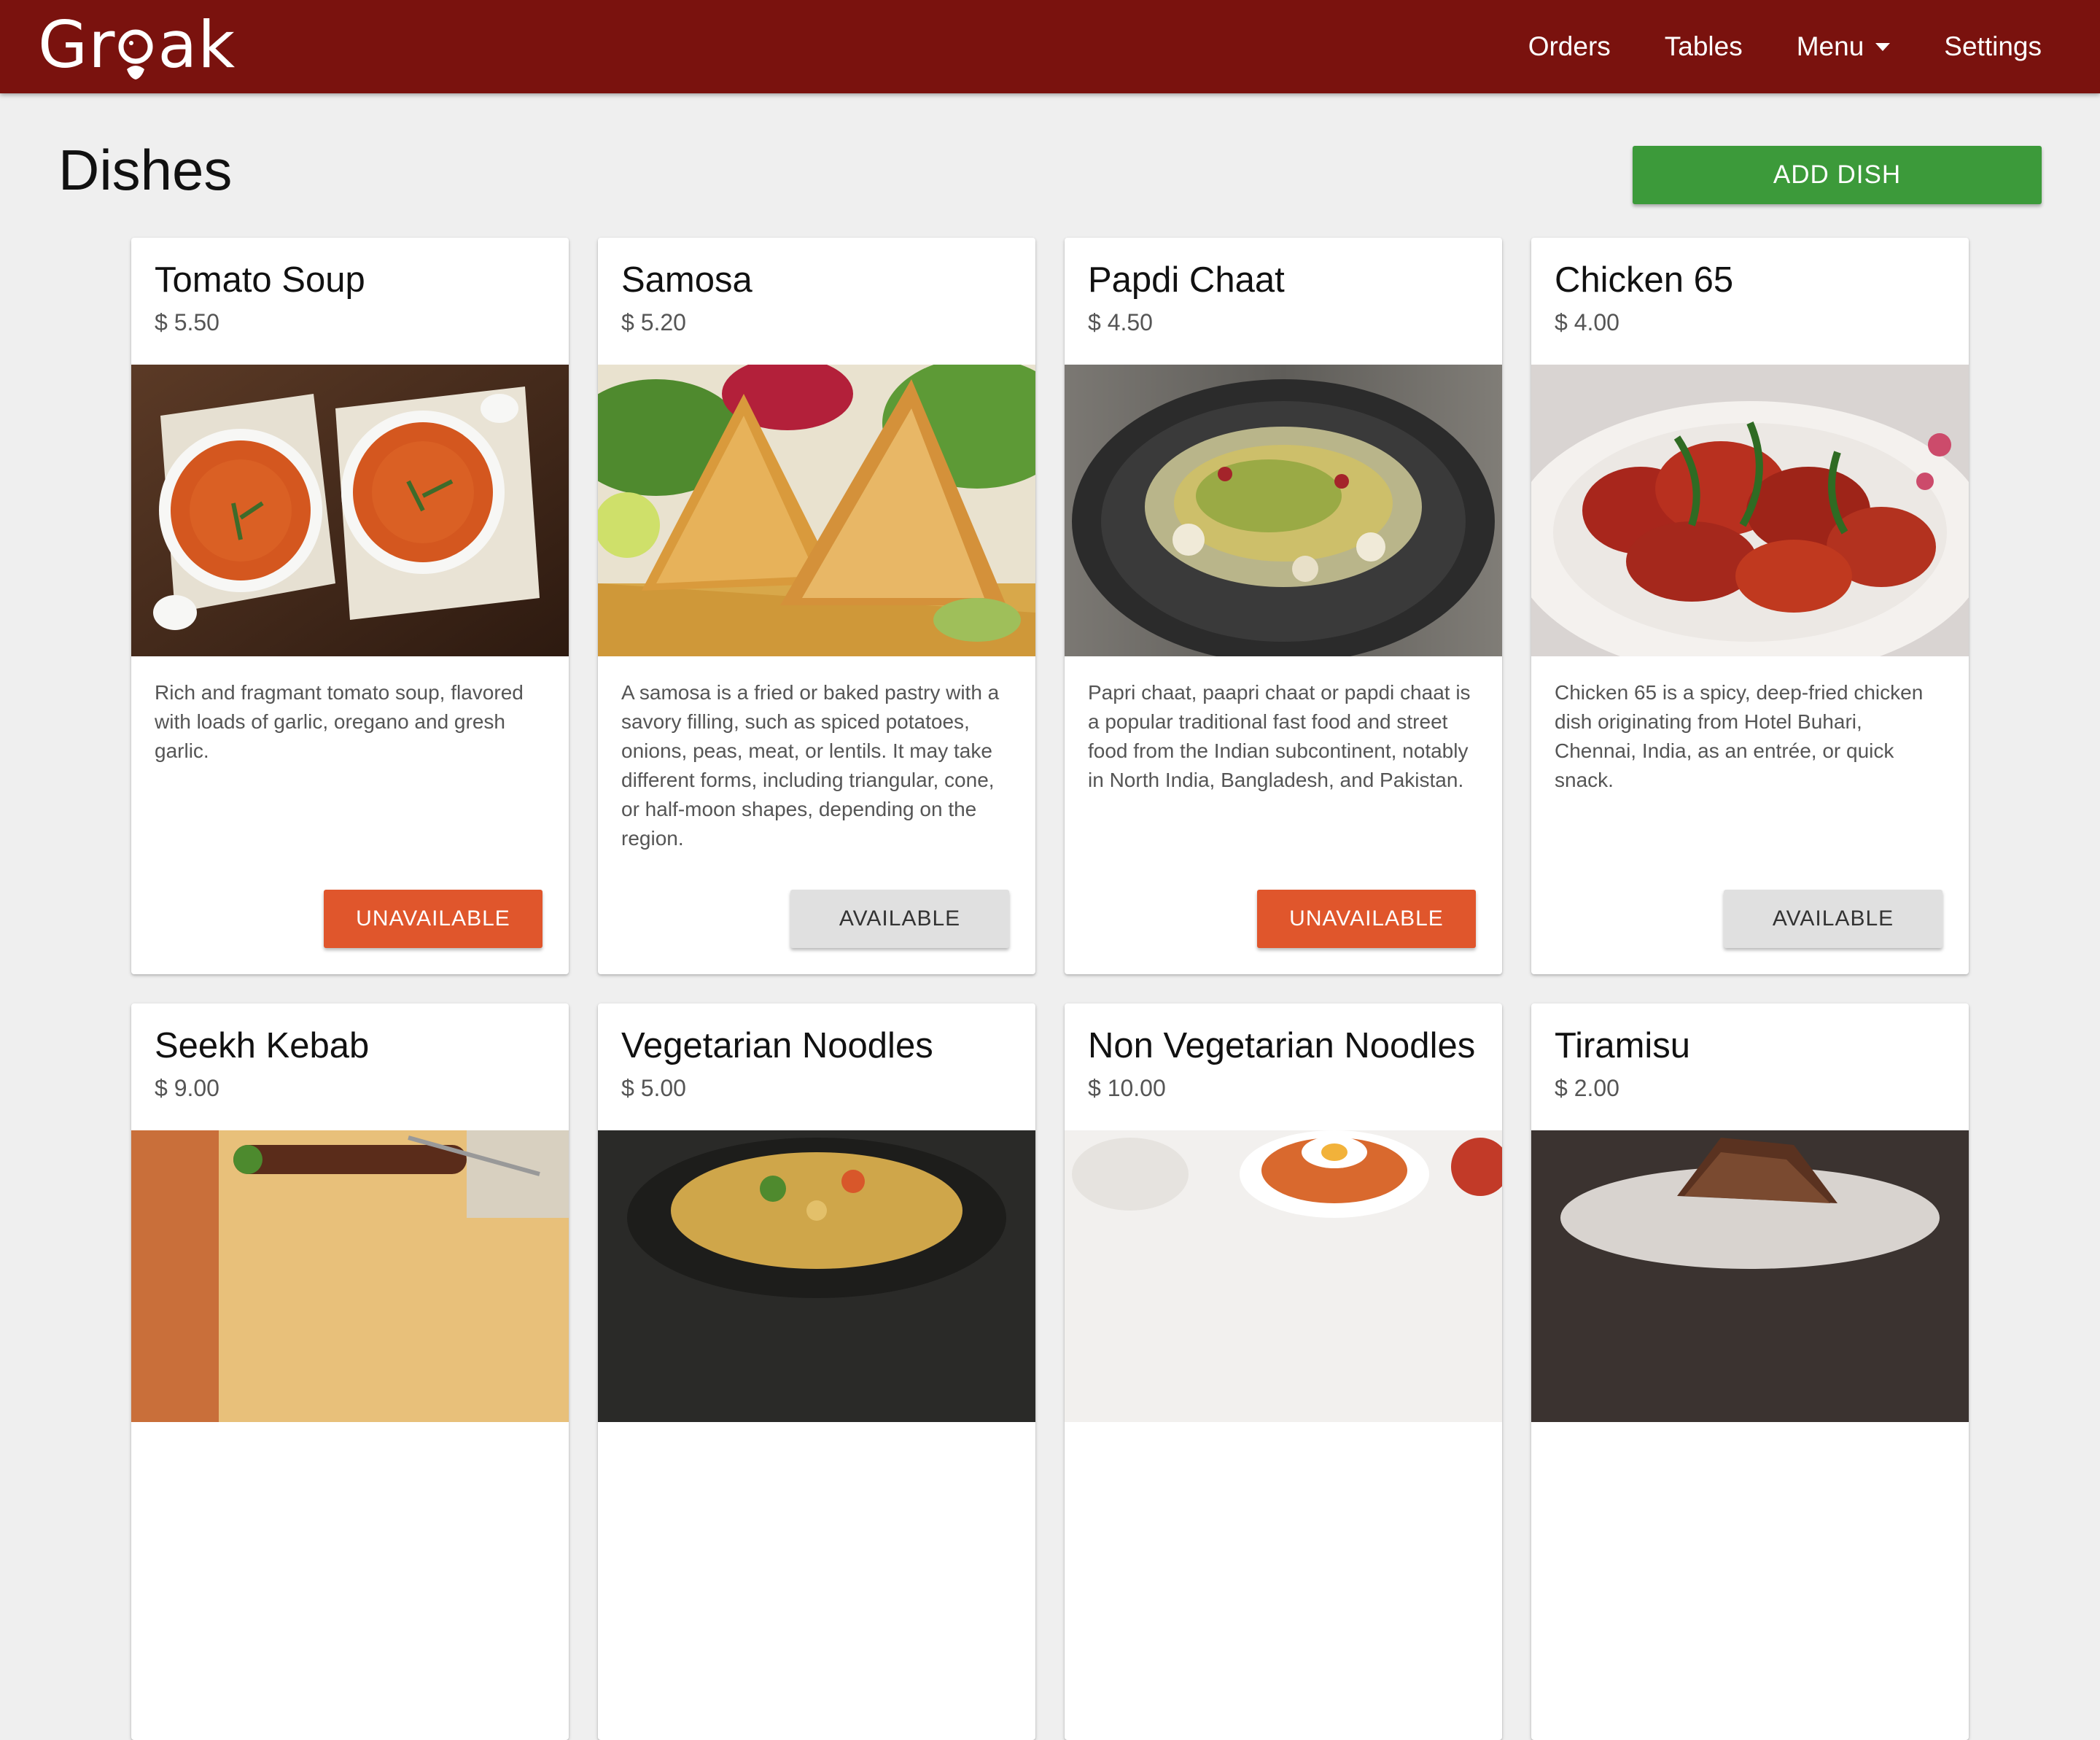 Image resolution: width=2100 pixels, height=1740 pixels. I want to click on top-navbar: Gr ak Orders Tables Menu Settings, so click(1050, 46).